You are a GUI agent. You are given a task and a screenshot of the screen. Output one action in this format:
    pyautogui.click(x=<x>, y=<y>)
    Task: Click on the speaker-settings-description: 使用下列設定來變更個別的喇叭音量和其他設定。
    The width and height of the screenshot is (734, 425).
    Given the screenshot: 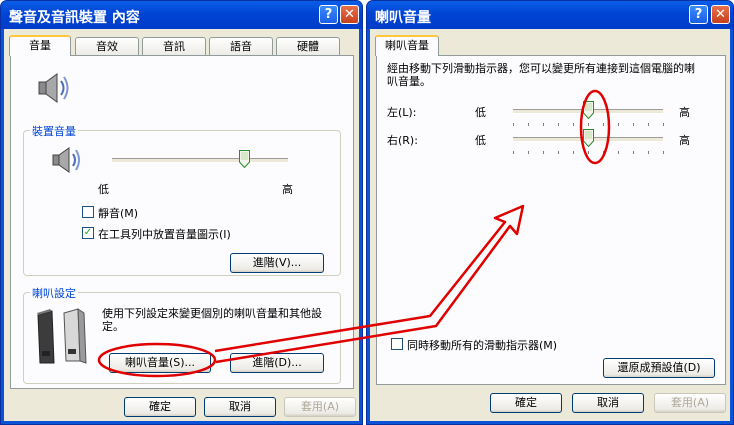 What is the action you would take?
    pyautogui.click(x=212, y=320)
    